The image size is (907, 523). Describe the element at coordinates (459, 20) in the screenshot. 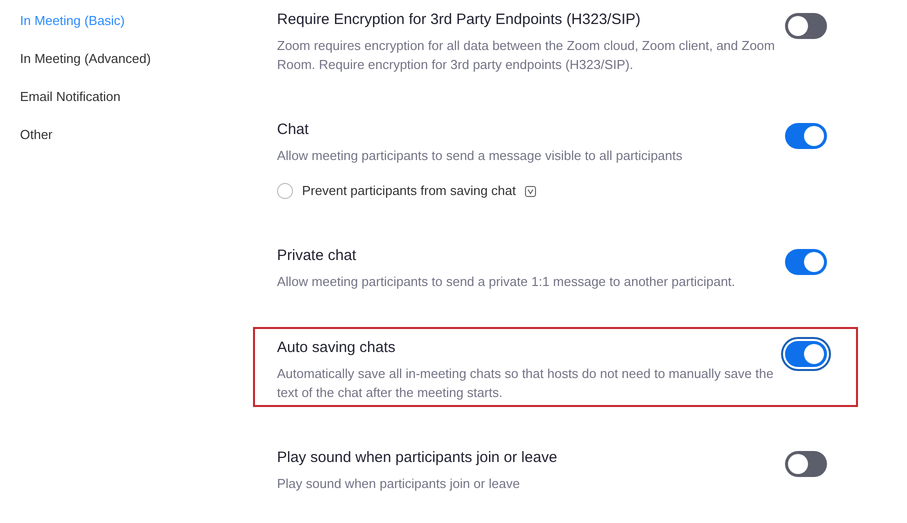

I see `setting-title: Require Encryption for 3rd Party Endpoints (H323/SIP)` at that location.